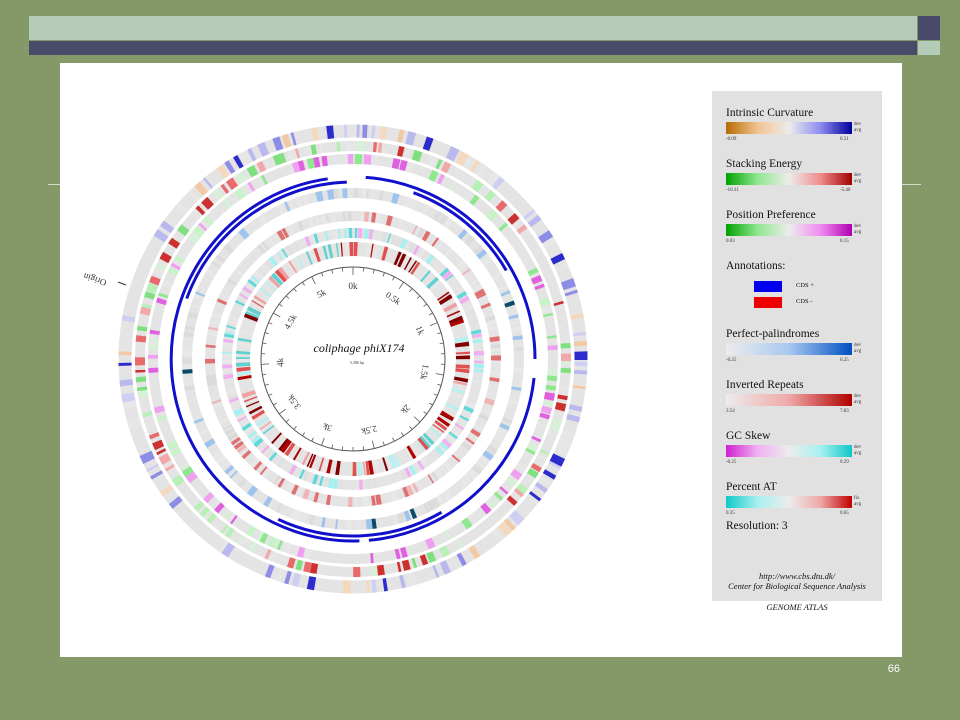  I want to click on legend-position-gradient, so click(789, 230).